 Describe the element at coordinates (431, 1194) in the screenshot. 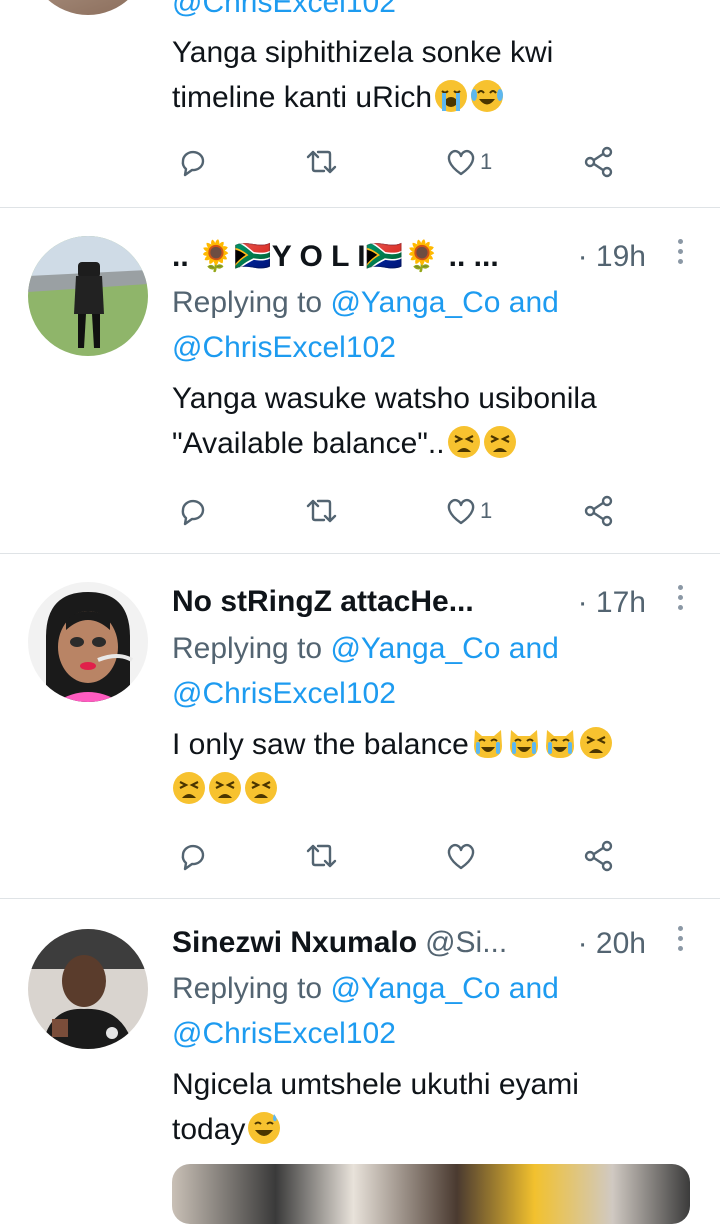

I see `attached-media` at that location.